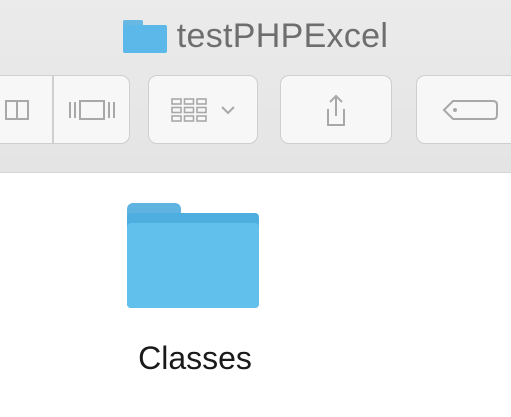 This screenshot has height=417, width=511. Describe the element at coordinates (228, 110) in the screenshot. I see `chevron-down-icon` at that location.